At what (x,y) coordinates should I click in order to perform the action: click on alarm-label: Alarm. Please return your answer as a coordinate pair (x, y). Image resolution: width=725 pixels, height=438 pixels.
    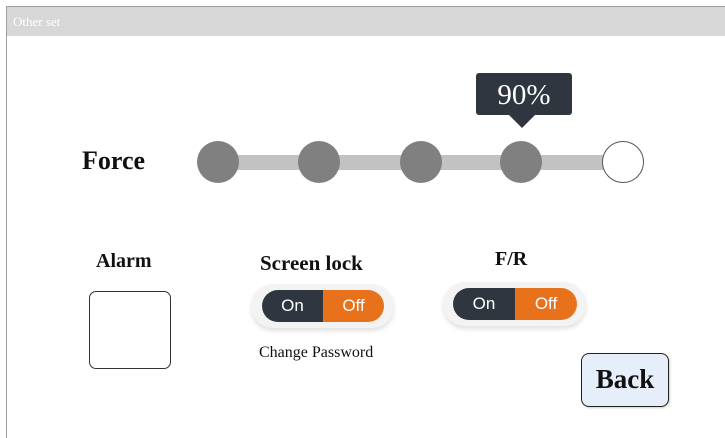
    Looking at the image, I should click on (124, 261).